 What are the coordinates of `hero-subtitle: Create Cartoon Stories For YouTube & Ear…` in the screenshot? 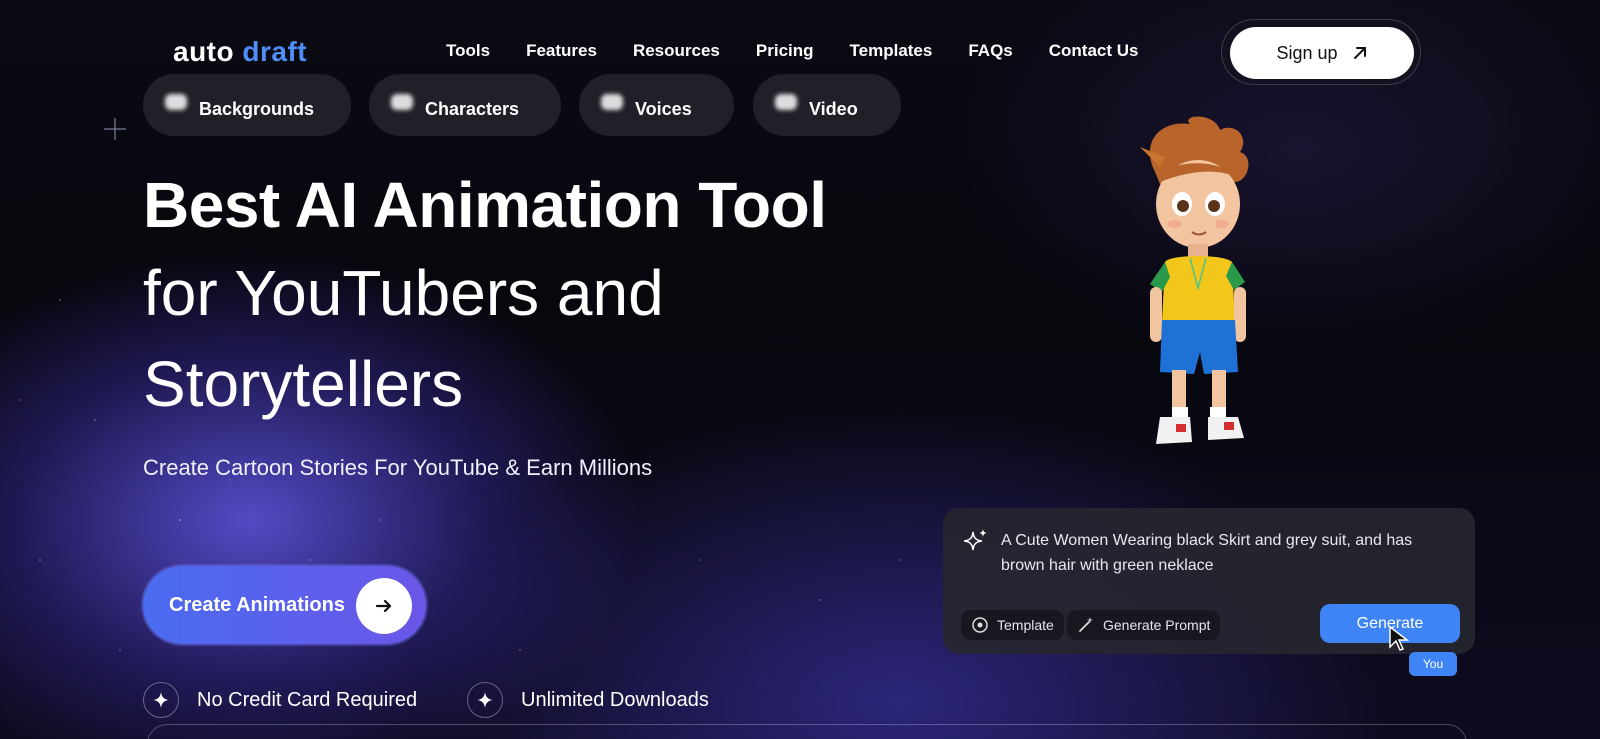 It's located at (398, 467).